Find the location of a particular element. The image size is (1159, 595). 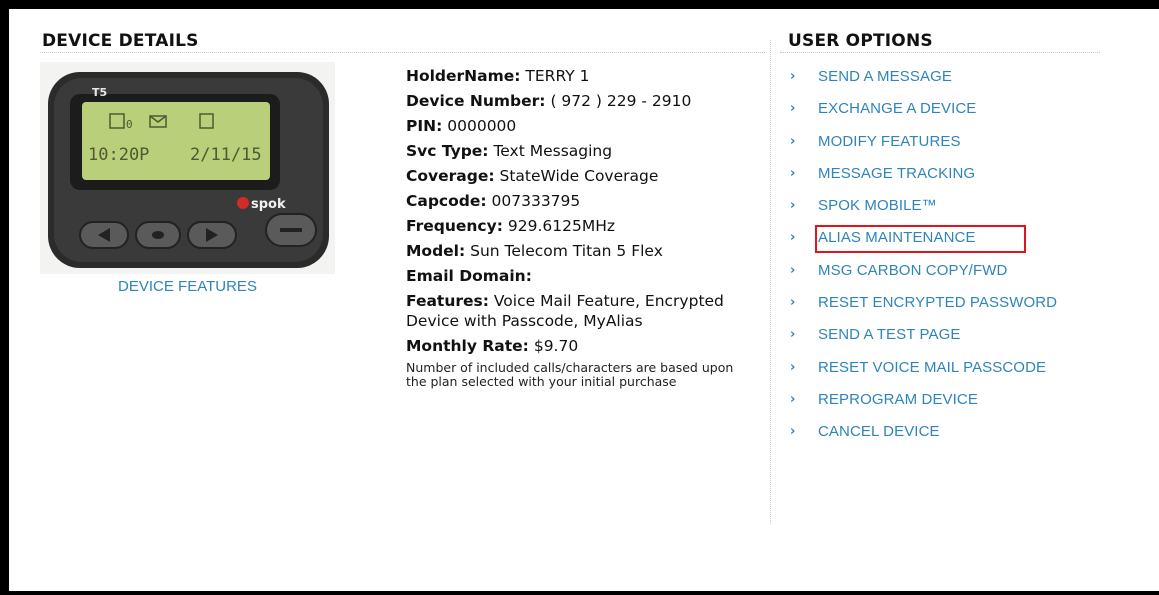

option-label: MSG CARBON COPY/FWD is located at coordinates (912, 271).